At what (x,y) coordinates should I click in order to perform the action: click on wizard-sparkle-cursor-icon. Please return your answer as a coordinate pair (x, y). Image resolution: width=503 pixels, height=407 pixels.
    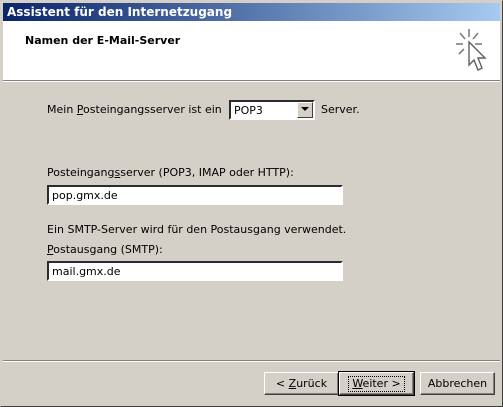
    Looking at the image, I should click on (471, 50).